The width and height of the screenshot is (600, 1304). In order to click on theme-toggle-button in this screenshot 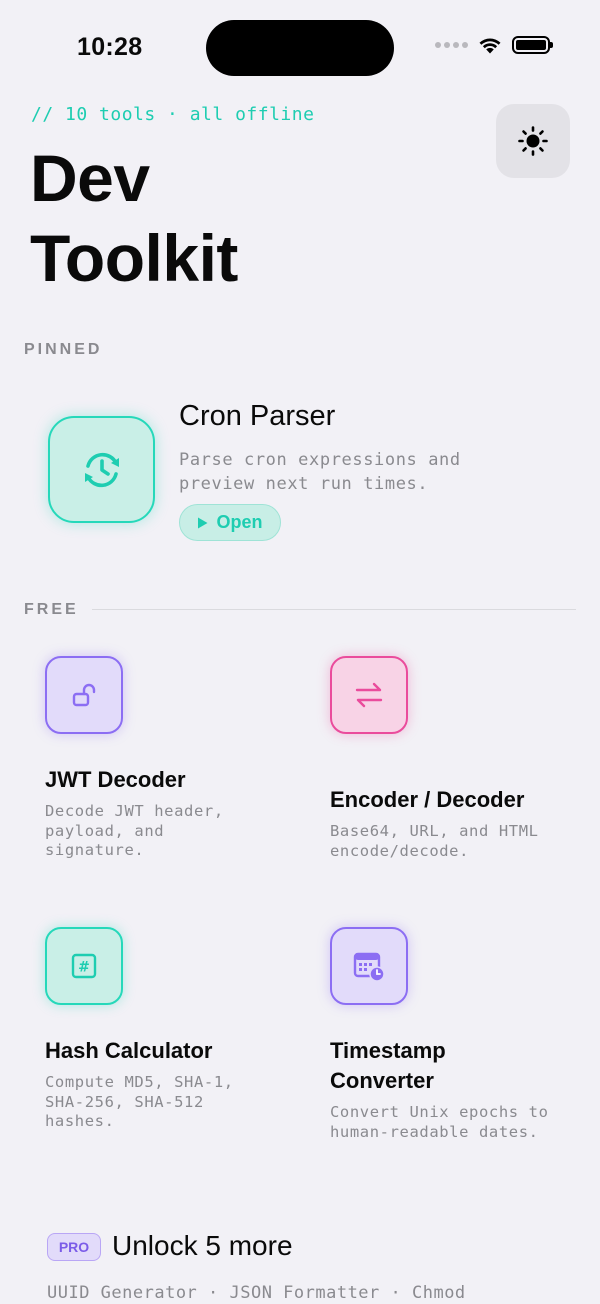, I will do `click(533, 141)`.